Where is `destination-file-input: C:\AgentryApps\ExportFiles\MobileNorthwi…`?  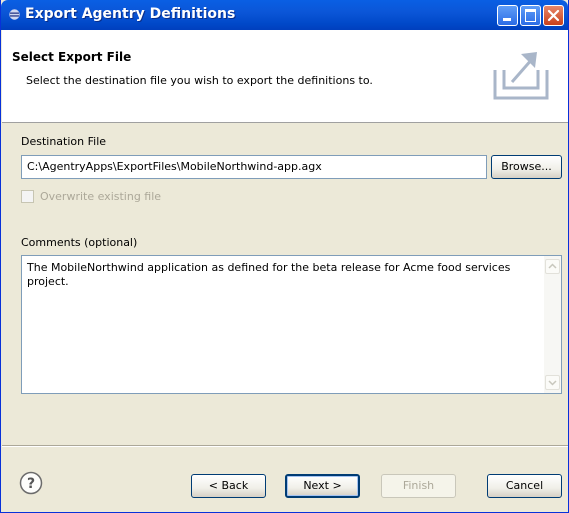 destination-file-input: C:\AgentryApps\ExportFiles\MobileNorthwi… is located at coordinates (254, 167).